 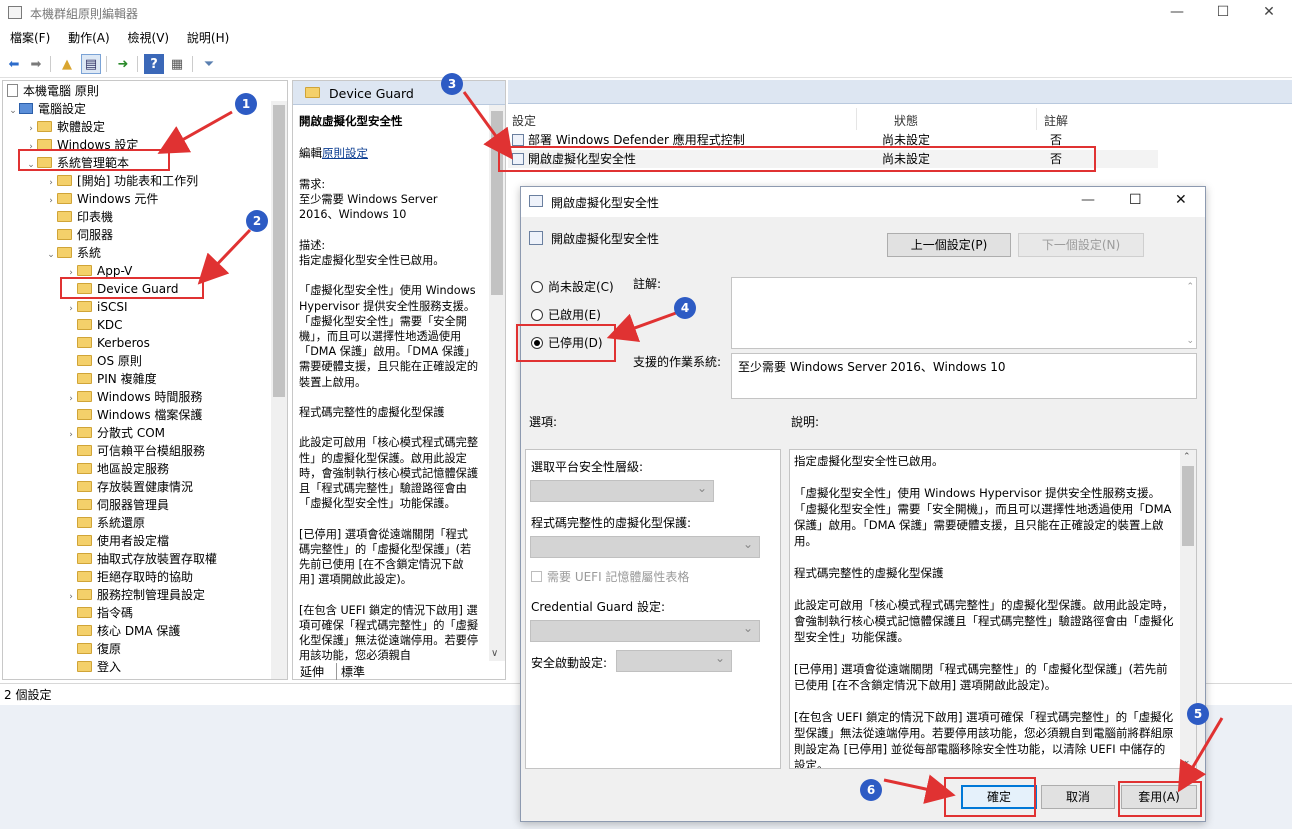 What do you see at coordinates (1198, 714) in the screenshot?
I see `step-badge-5: 5` at bounding box center [1198, 714].